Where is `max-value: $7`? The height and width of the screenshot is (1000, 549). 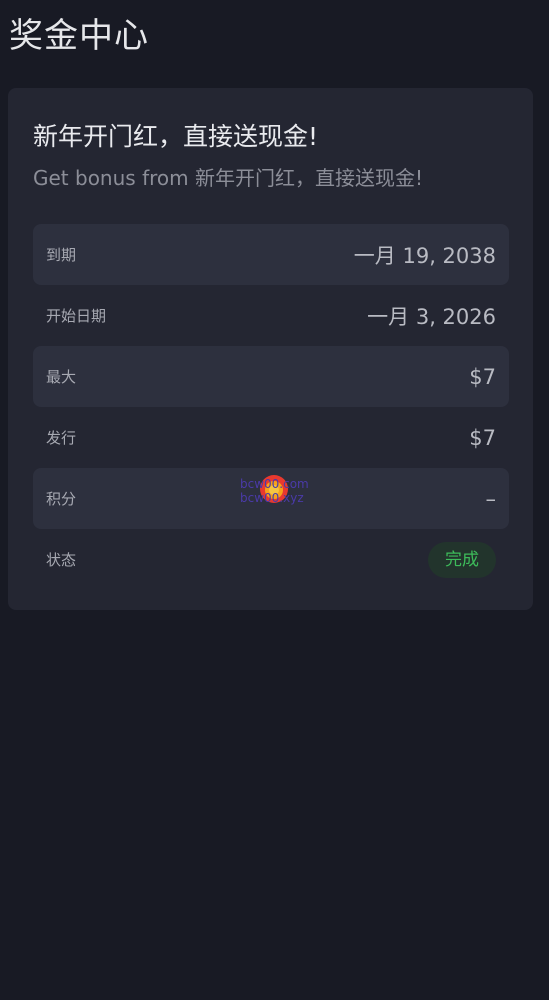
max-value: $7 is located at coordinates (482, 376).